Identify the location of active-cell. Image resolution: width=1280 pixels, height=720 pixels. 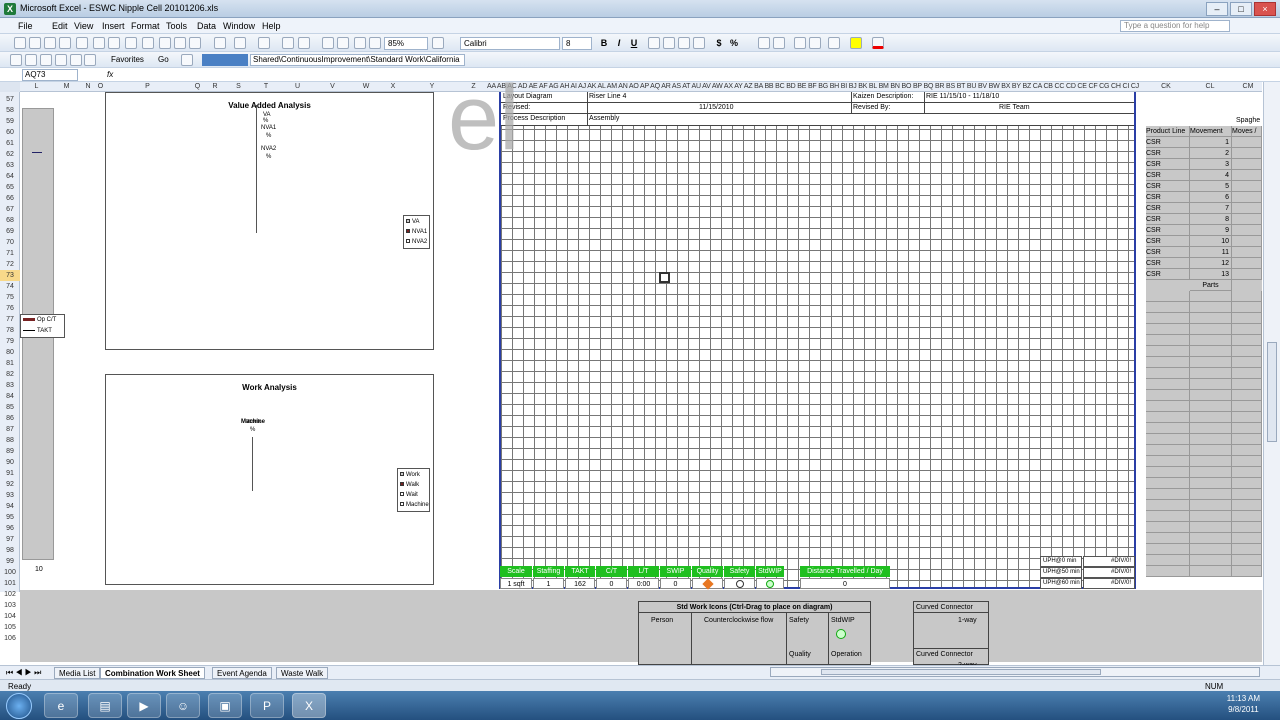
(664, 277).